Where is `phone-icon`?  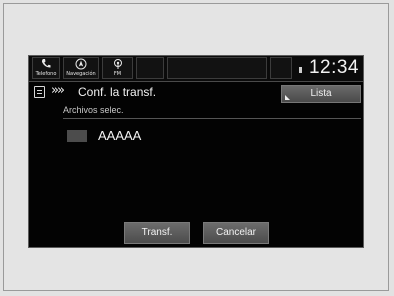
phone-icon is located at coordinates (46, 63).